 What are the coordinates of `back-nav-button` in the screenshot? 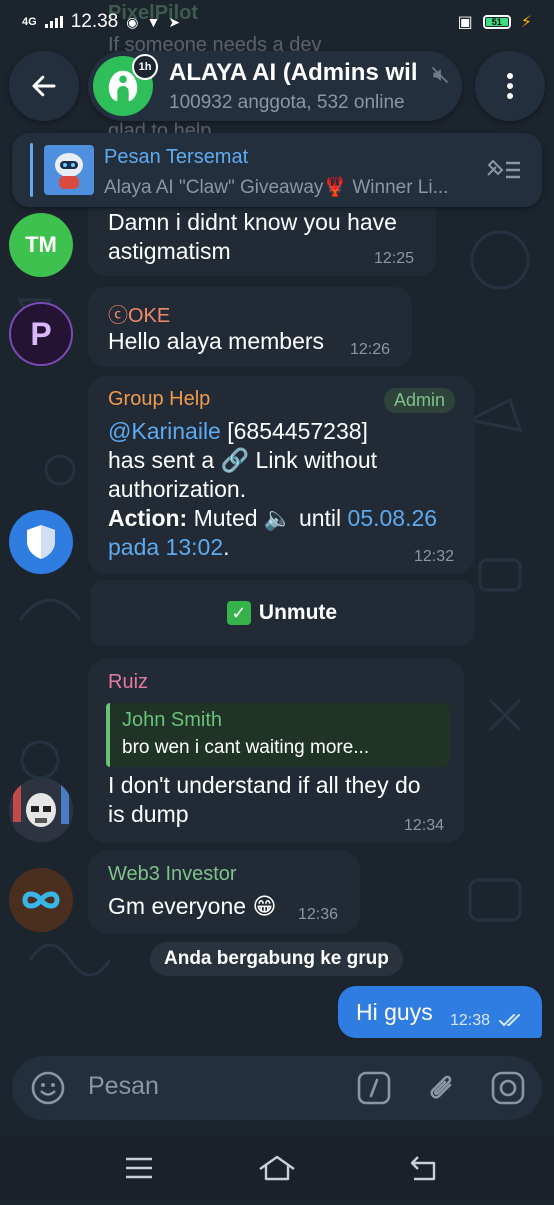 It's located at (423, 1168).